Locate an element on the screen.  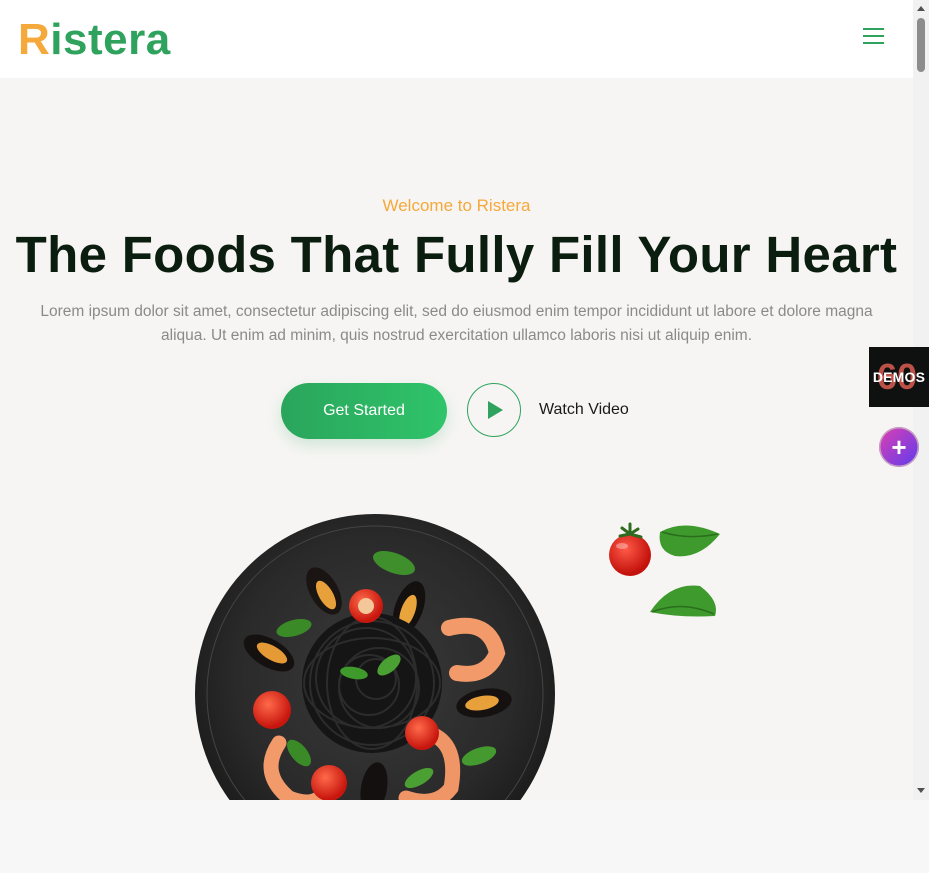
pasta-plate-image is located at coordinates (375, 657).